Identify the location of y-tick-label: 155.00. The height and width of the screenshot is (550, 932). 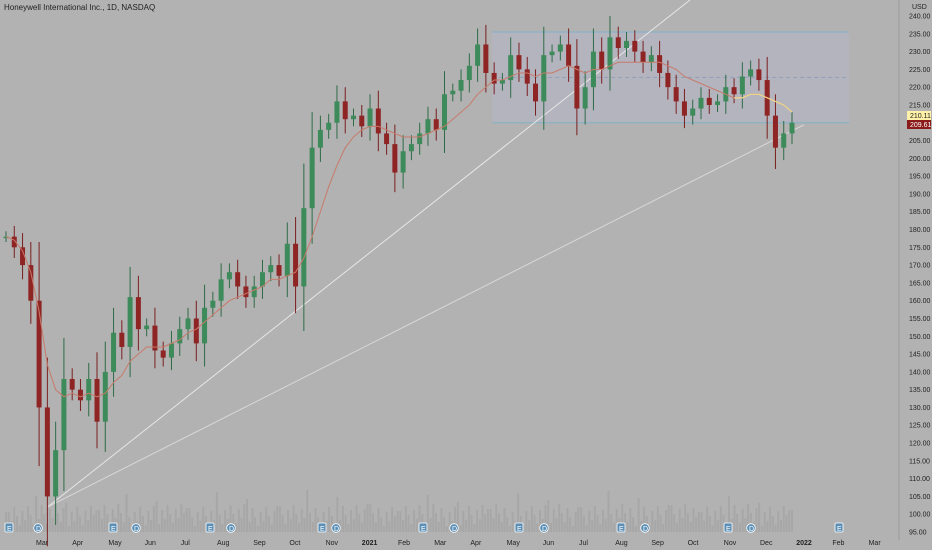
(920, 319).